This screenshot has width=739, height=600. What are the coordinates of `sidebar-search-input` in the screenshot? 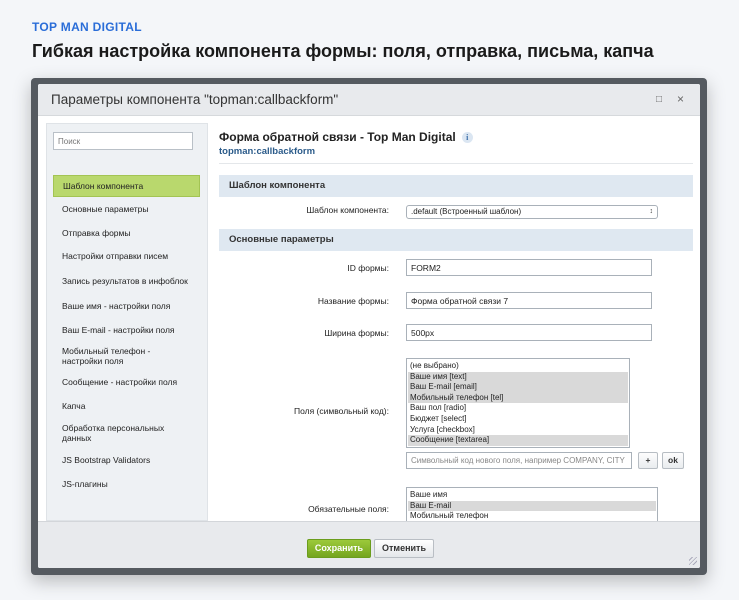 It's located at (123, 141).